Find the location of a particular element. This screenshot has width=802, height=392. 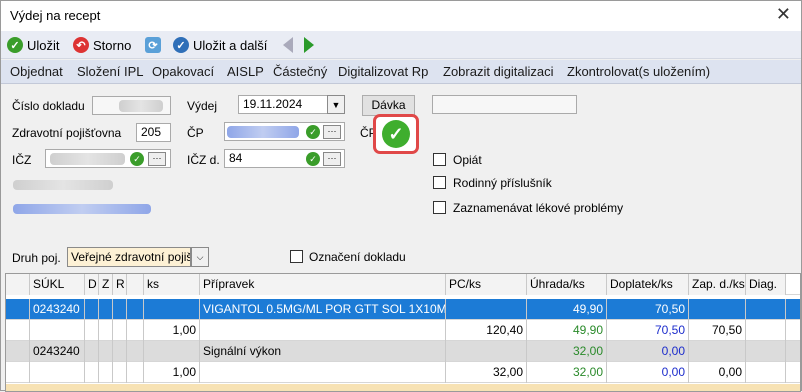

icz-label: IČZ is located at coordinates (22, 160).